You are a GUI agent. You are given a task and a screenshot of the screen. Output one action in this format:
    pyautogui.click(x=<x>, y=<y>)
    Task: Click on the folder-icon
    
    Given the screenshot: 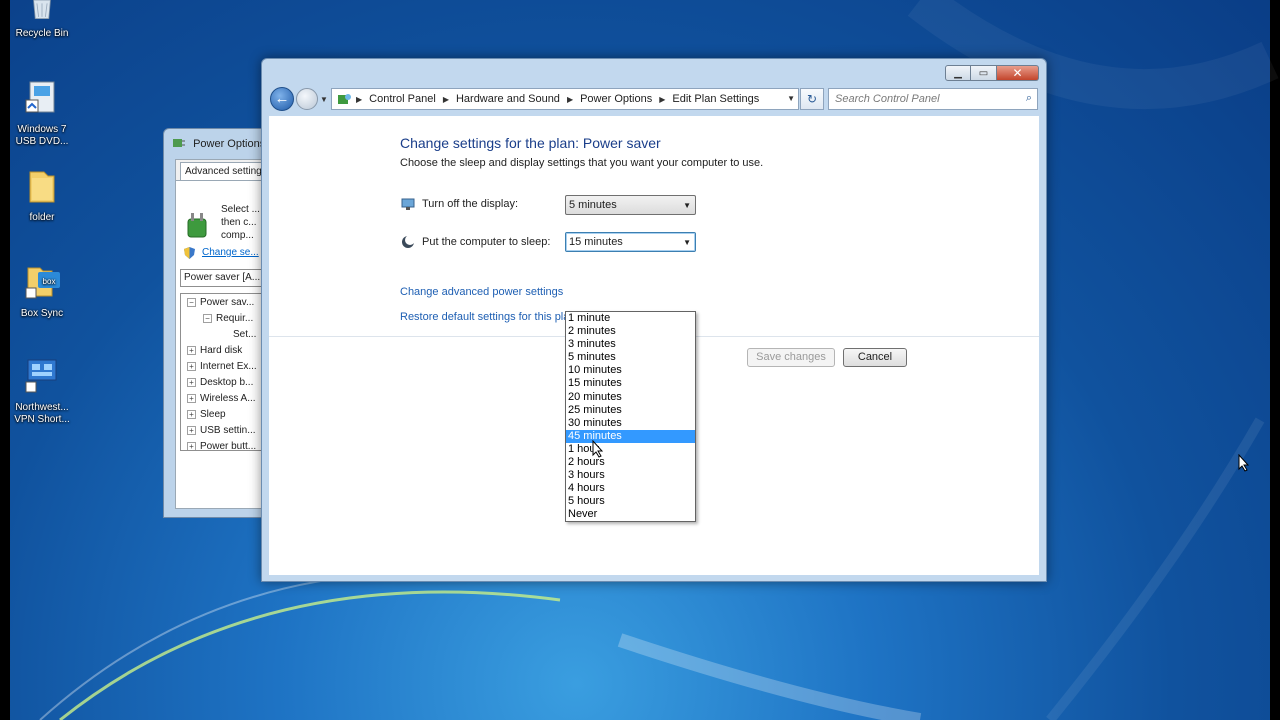 What is the action you would take?
    pyautogui.click(x=42, y=187)
    